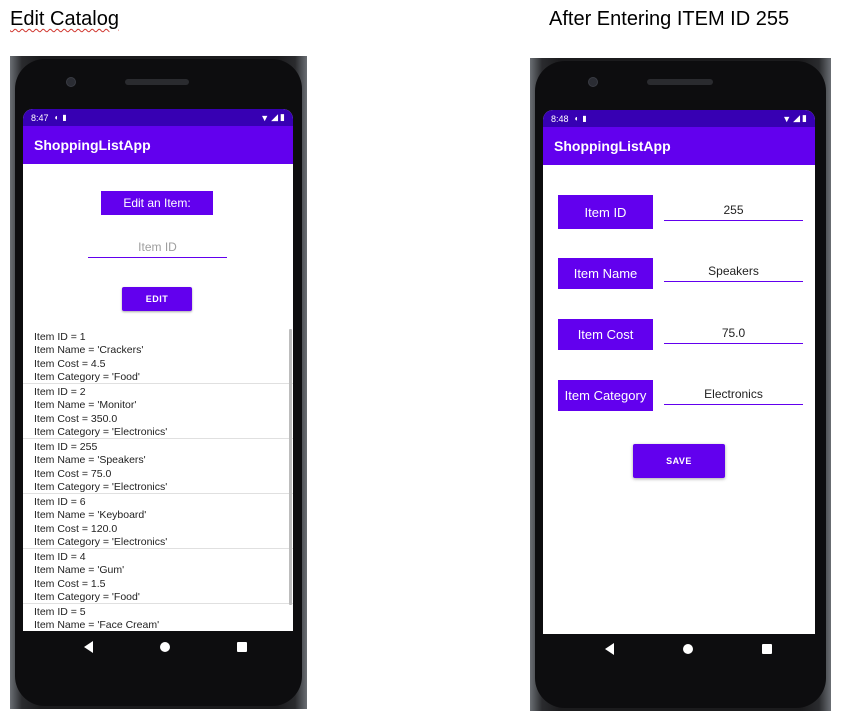 Image resolution: width=854 pixels, height=727 pixels. I want to click on status-time: 8:47, so click(40, 117).